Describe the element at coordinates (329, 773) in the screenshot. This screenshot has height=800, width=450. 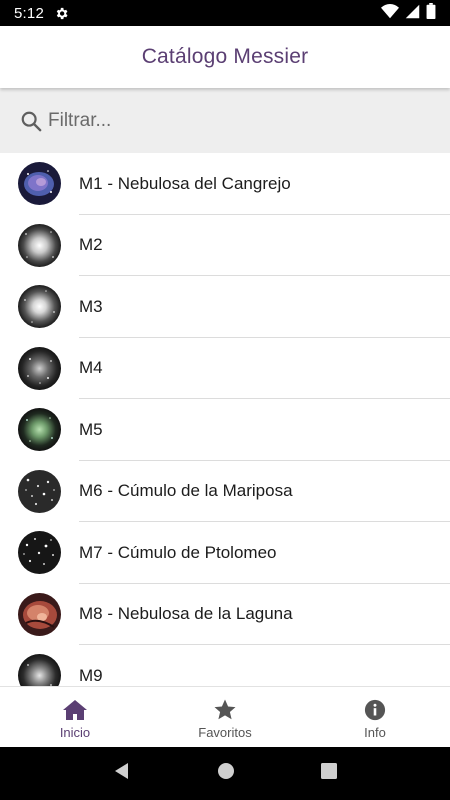
I see `recents-icon` at that location.